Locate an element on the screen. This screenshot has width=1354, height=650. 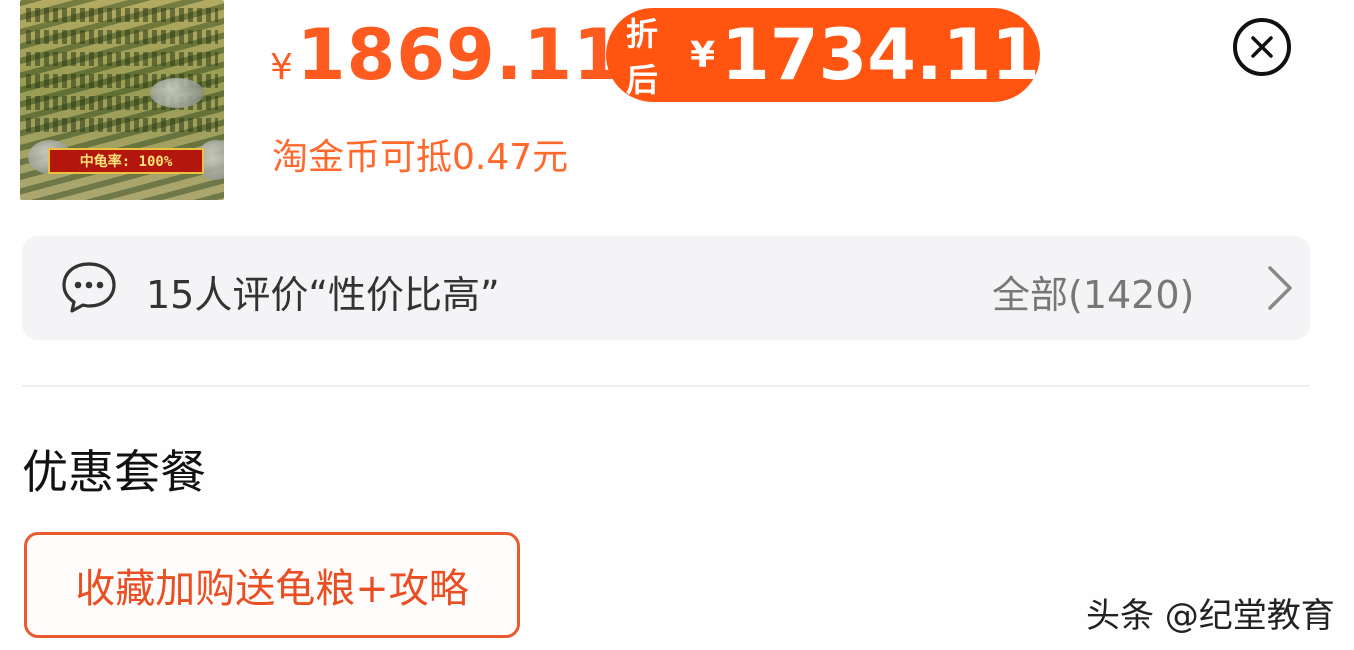
discount-price-pill: 折后 ¥ 1734.11 is located at coordinates (823, 55).